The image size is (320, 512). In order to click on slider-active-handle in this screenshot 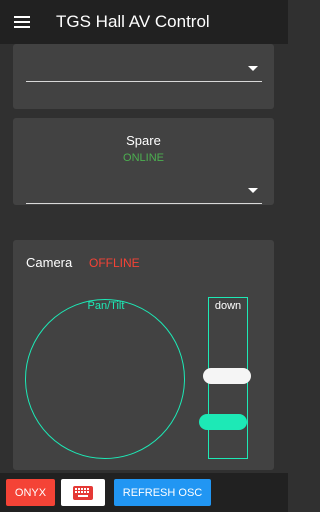, I will do `click(223, 422)`.